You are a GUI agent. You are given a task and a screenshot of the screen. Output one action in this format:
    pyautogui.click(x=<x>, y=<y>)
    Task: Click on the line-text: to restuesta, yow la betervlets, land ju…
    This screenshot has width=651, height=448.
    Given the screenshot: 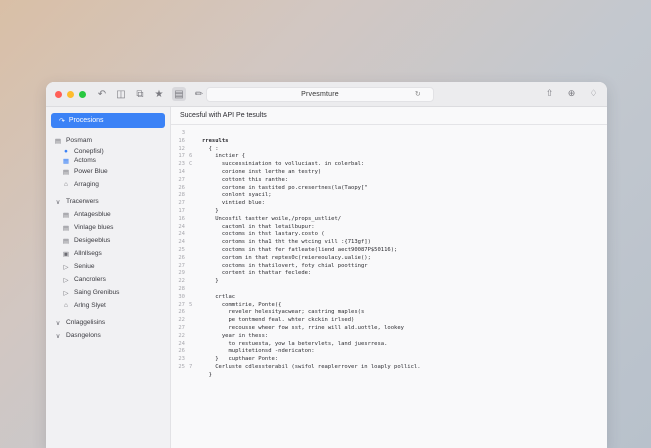 What is the action you would take?
    pyautogui.click(x=295, y=343)
    